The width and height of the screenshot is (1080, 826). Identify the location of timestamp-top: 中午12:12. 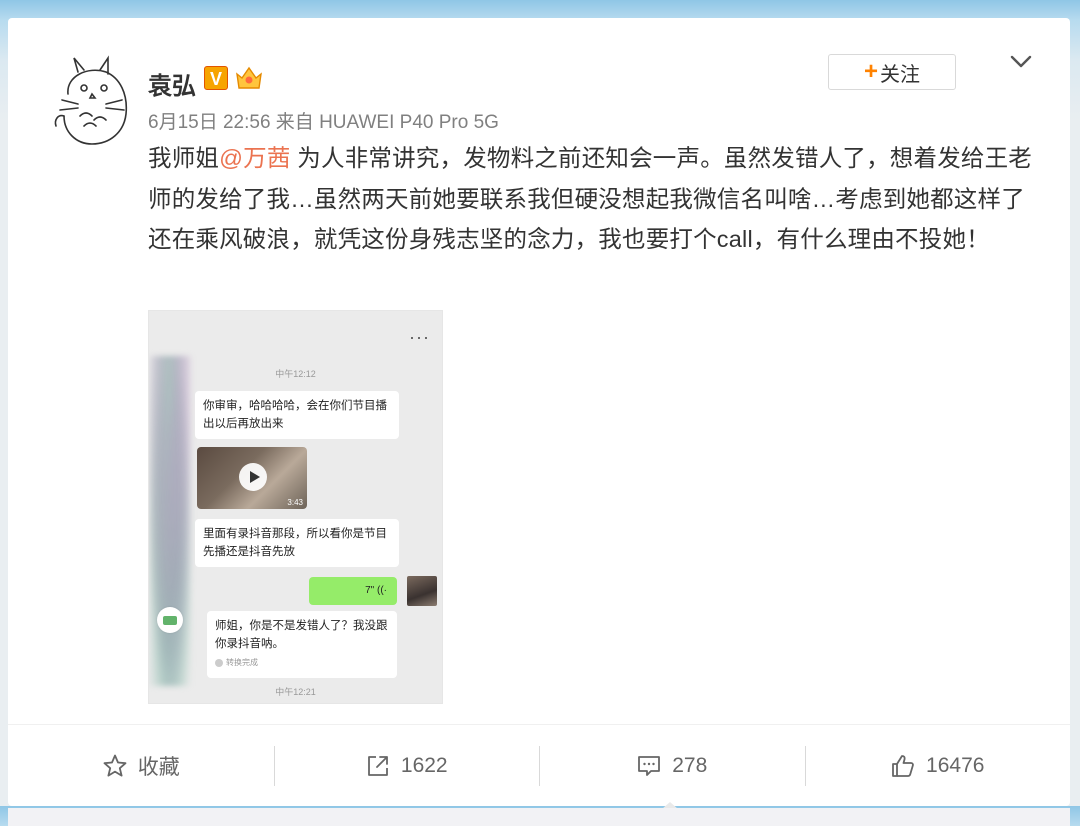
(295, 374).